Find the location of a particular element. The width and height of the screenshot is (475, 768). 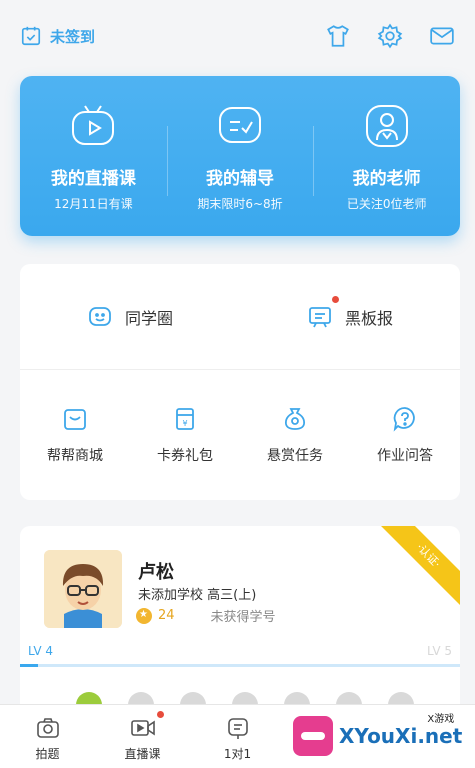

tab-label: 拍题 is located at coordinates (47, 754).